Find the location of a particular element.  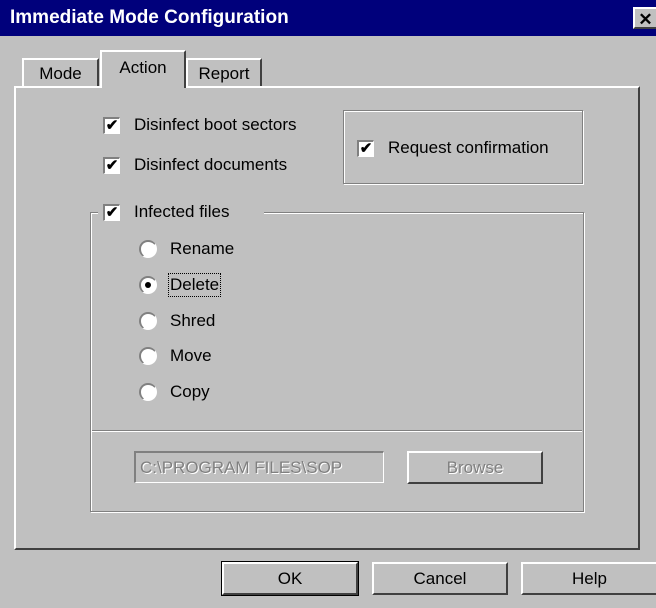

cancel-label: Cancel is located at coordinates (440, 578).